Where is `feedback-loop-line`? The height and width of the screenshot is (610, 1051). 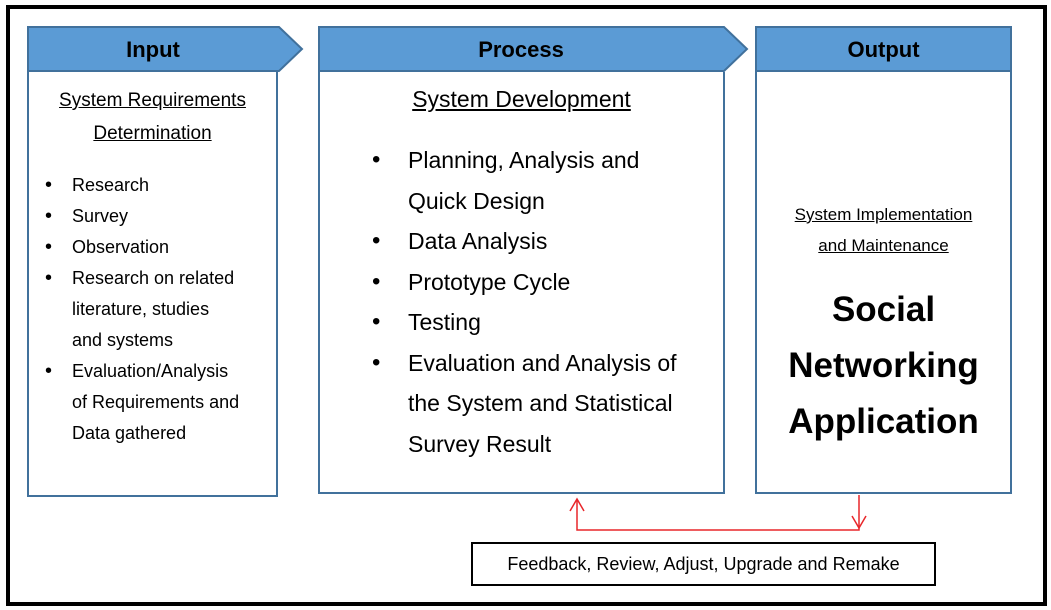
feedback-loop-line is located at coordinates (718, 513).